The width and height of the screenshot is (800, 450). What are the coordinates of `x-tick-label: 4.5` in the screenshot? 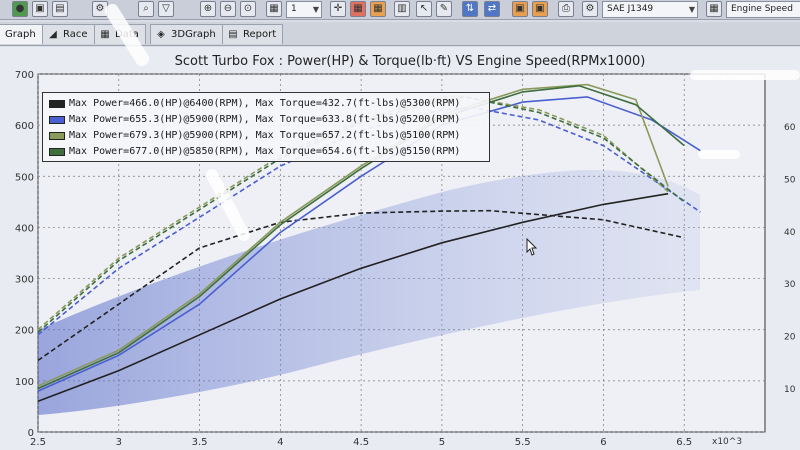 It's located at (361, 442).